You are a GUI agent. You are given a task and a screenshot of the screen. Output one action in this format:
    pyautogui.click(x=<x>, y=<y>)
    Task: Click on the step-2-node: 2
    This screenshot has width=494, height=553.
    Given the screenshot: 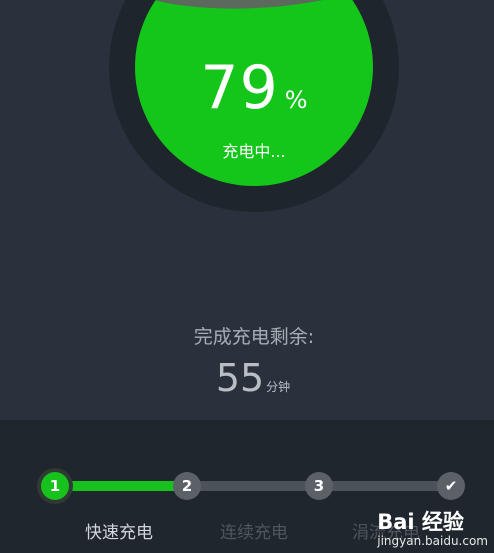 What is the action you would take?
    pyautogui.click(x=187, y=486)
    